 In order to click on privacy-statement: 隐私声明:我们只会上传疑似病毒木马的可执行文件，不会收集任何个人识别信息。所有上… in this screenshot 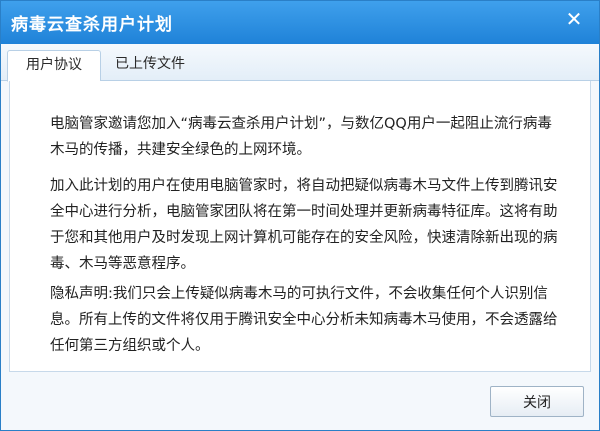, I will do `click(304, 320)`.